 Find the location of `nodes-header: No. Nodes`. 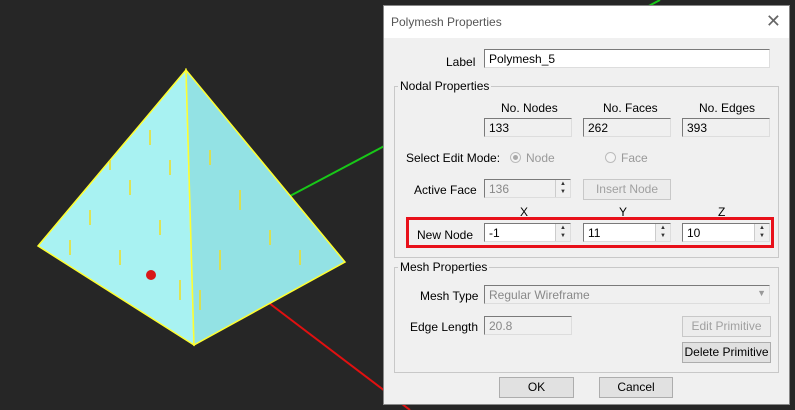

nodes-header: No. Nodes is located at coordinates (529, 108).